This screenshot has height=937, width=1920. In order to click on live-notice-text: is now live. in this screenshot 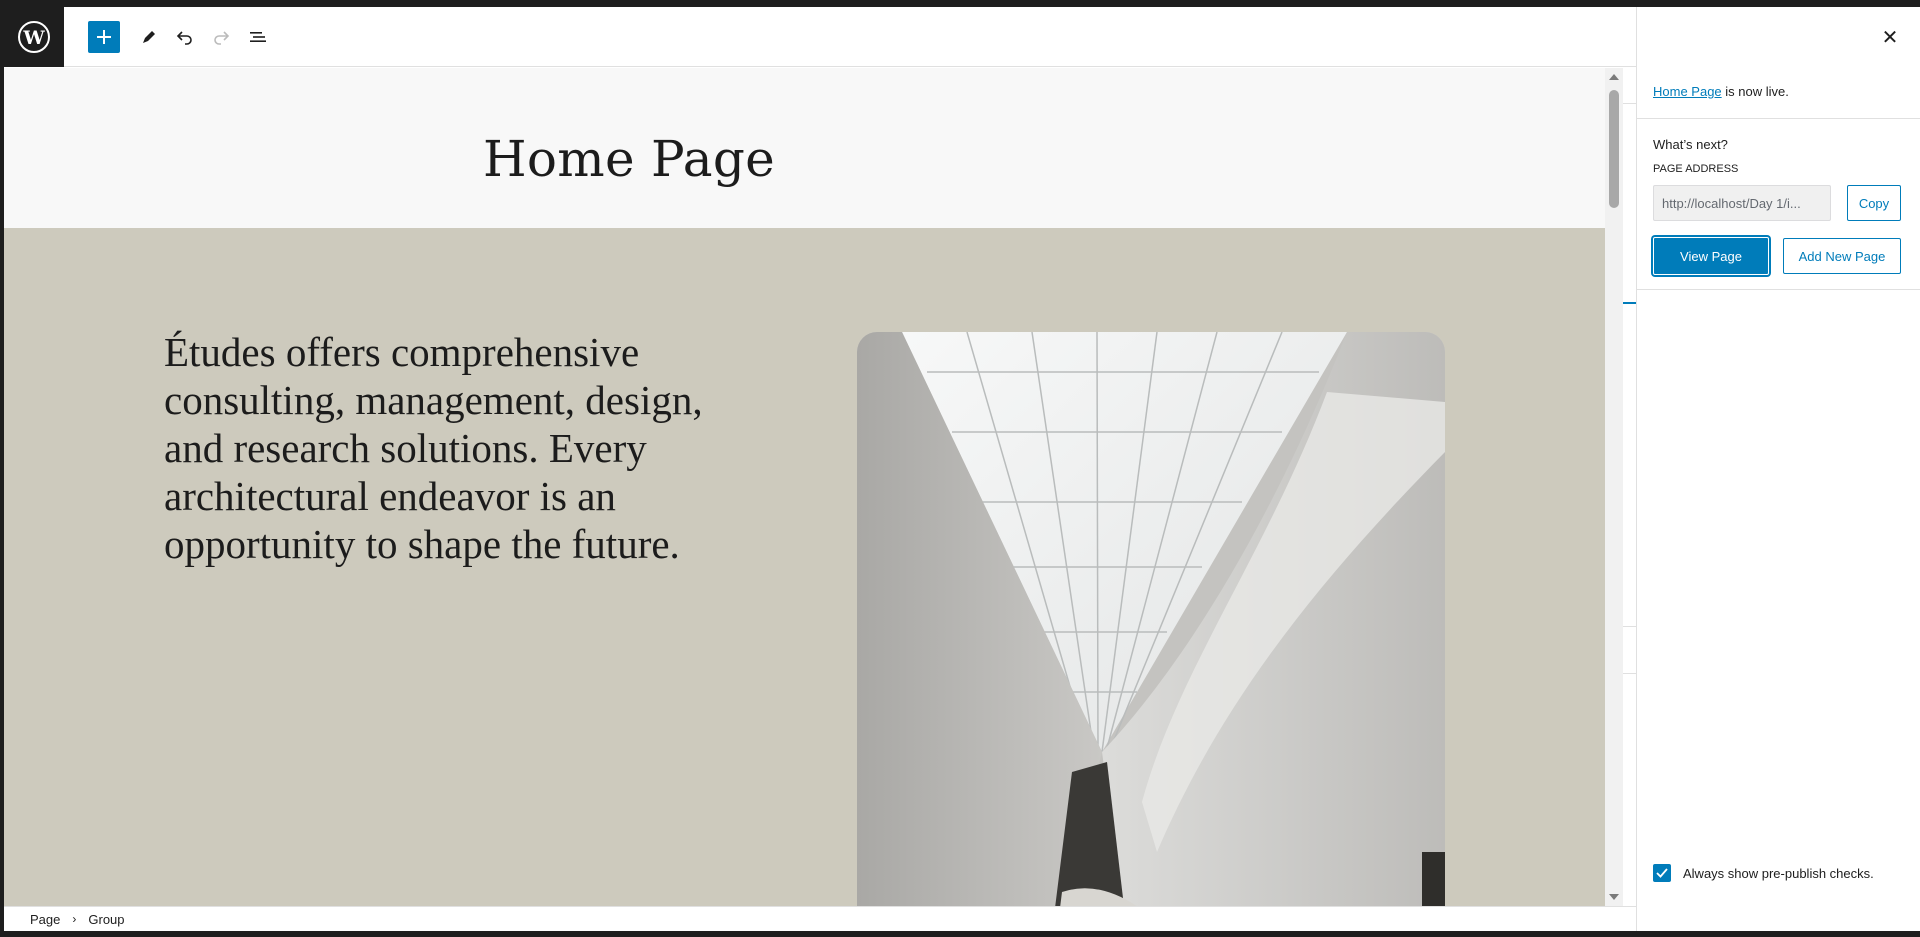, I will do `click(1755, 91)`.